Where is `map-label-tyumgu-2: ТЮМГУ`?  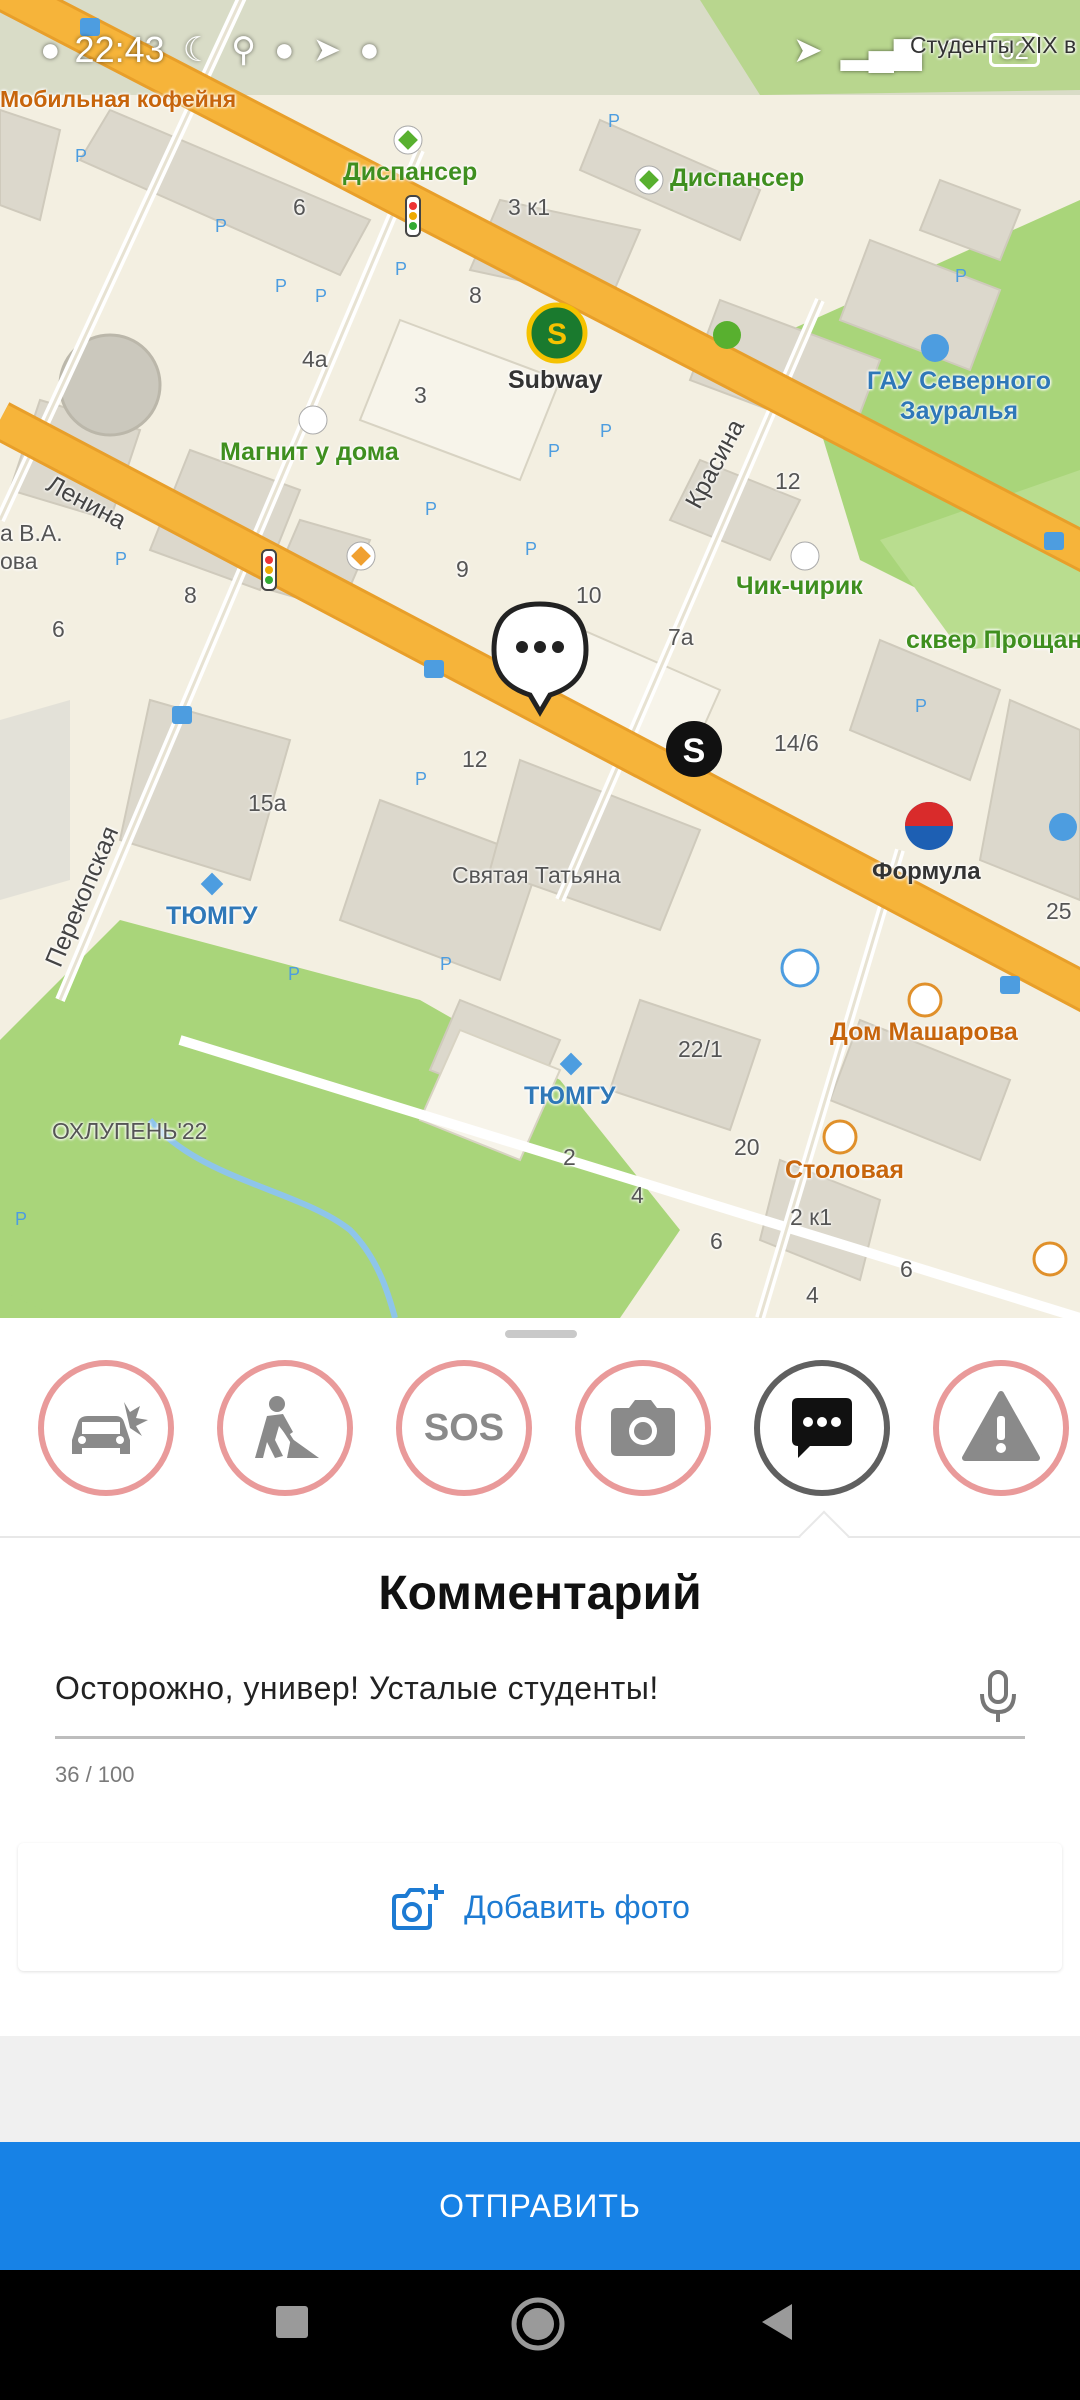
map-label-tyumgu-2: ТЮМГУ is located at coordinates (570, 1096).